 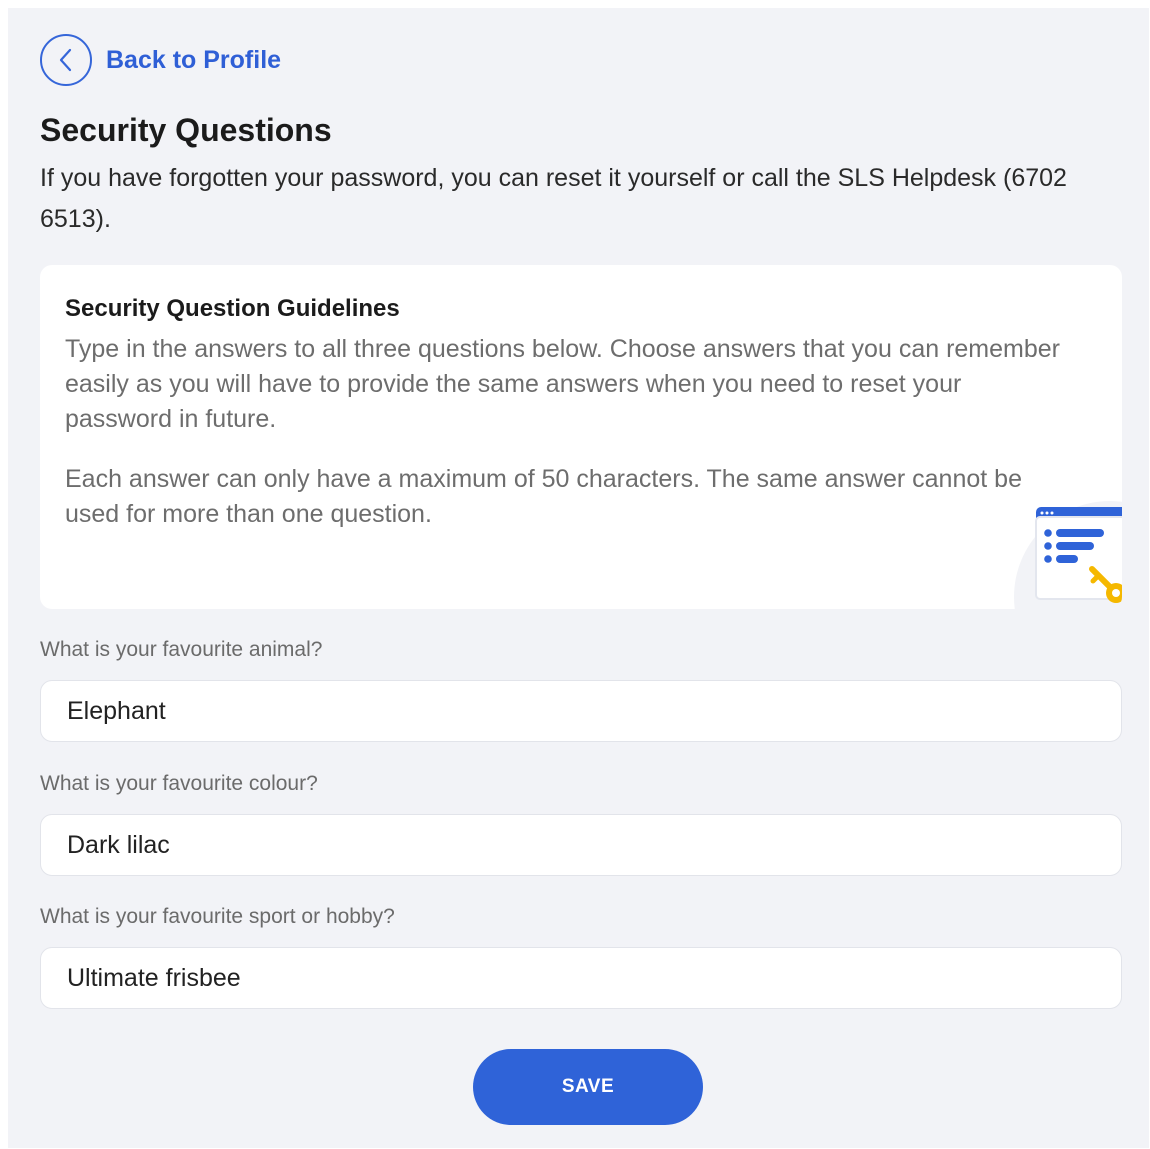 What do you see at coordinates (1068, 555) in the screenshot?
I see `document-key-icon` at bounding box center [1068, 555].